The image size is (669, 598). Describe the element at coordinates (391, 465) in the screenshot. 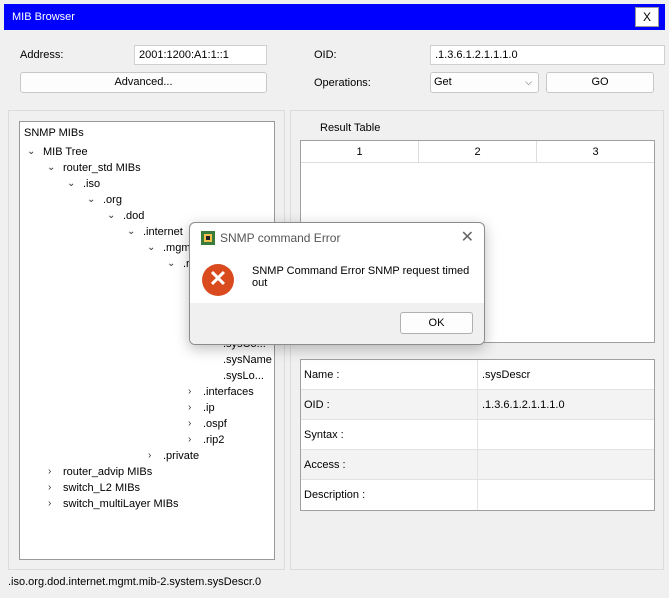

I see `info-key: Access :` at that location.